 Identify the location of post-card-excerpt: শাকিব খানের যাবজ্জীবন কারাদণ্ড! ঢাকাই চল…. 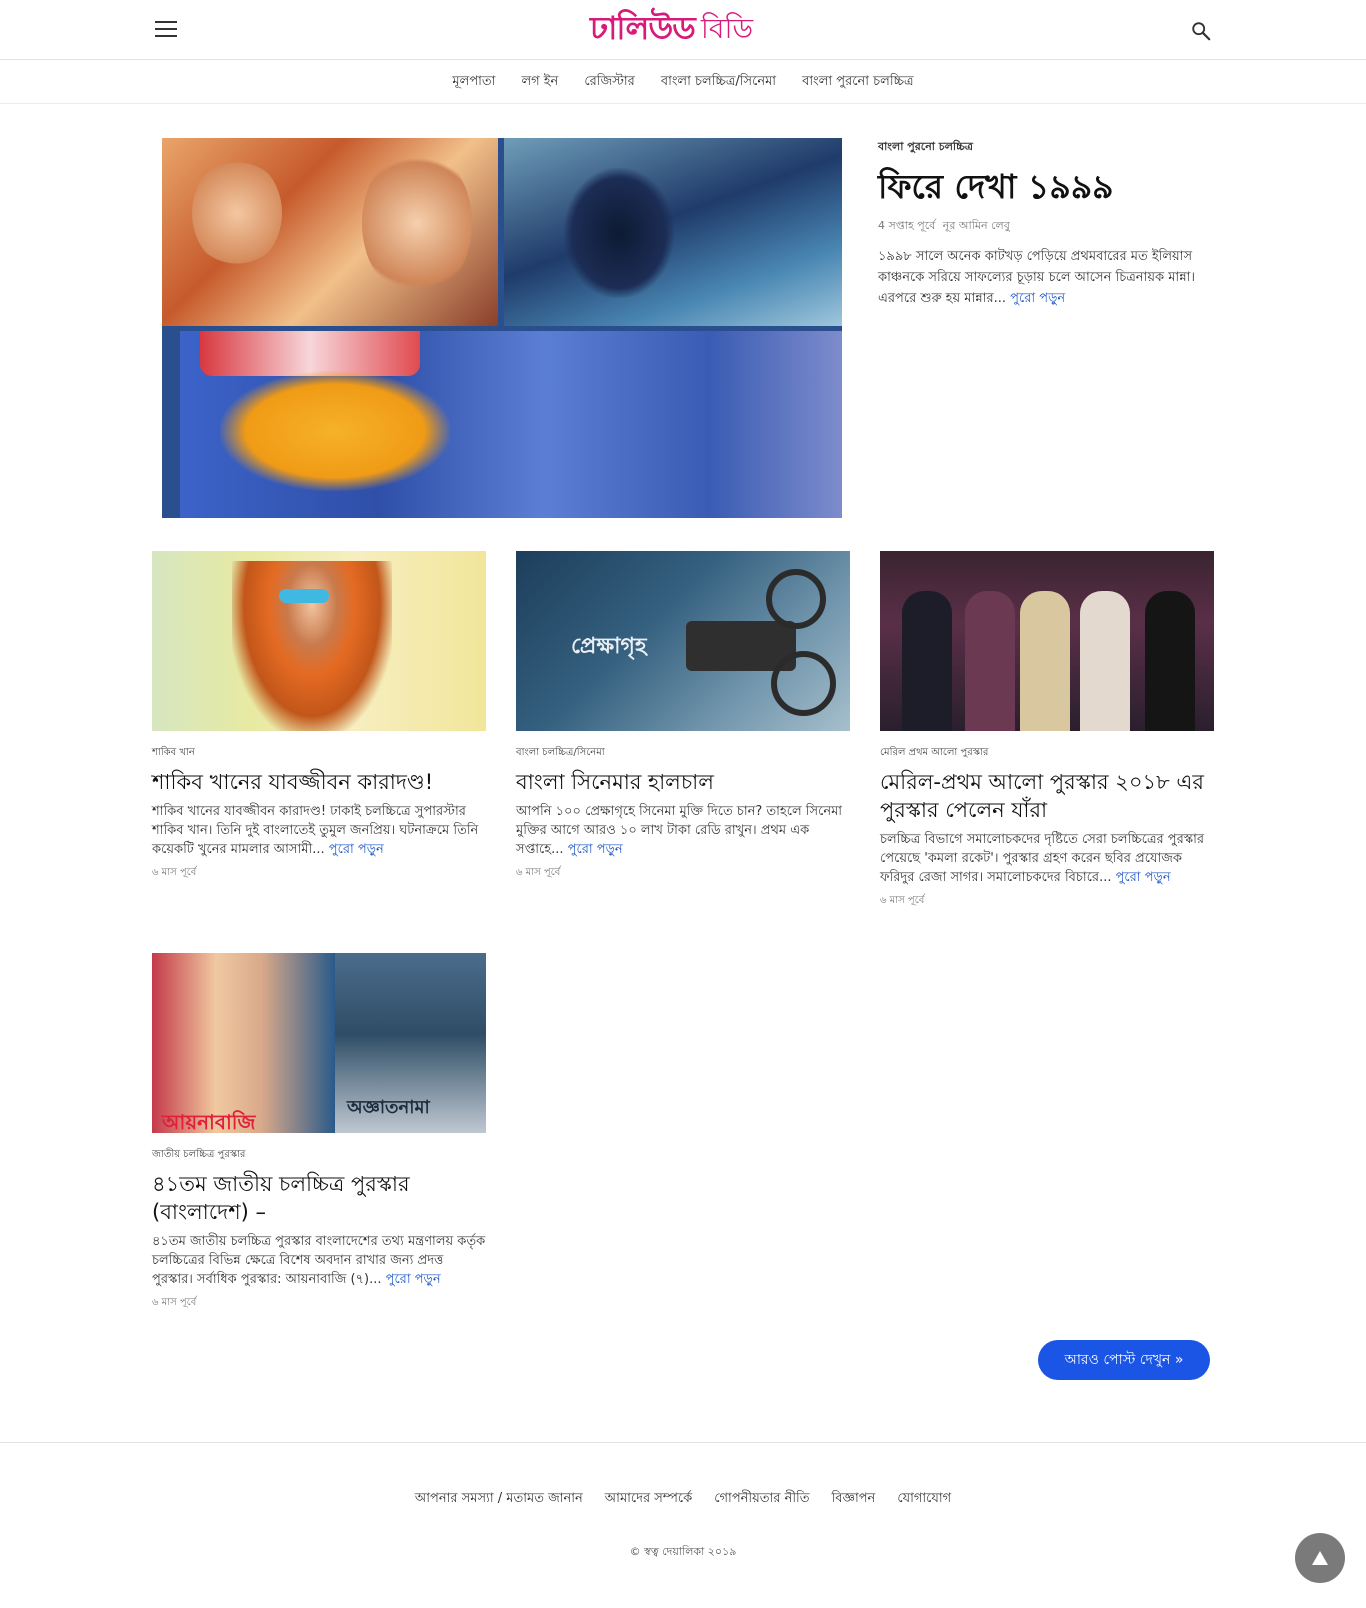
(319, 830).